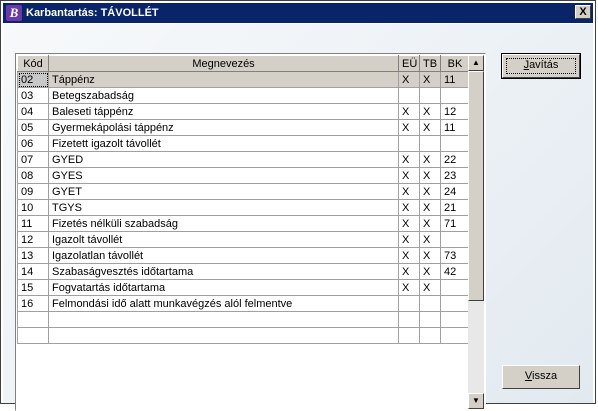  I want to click on cell-megnevezes: Baleseti táppénz, so click(223, 111).